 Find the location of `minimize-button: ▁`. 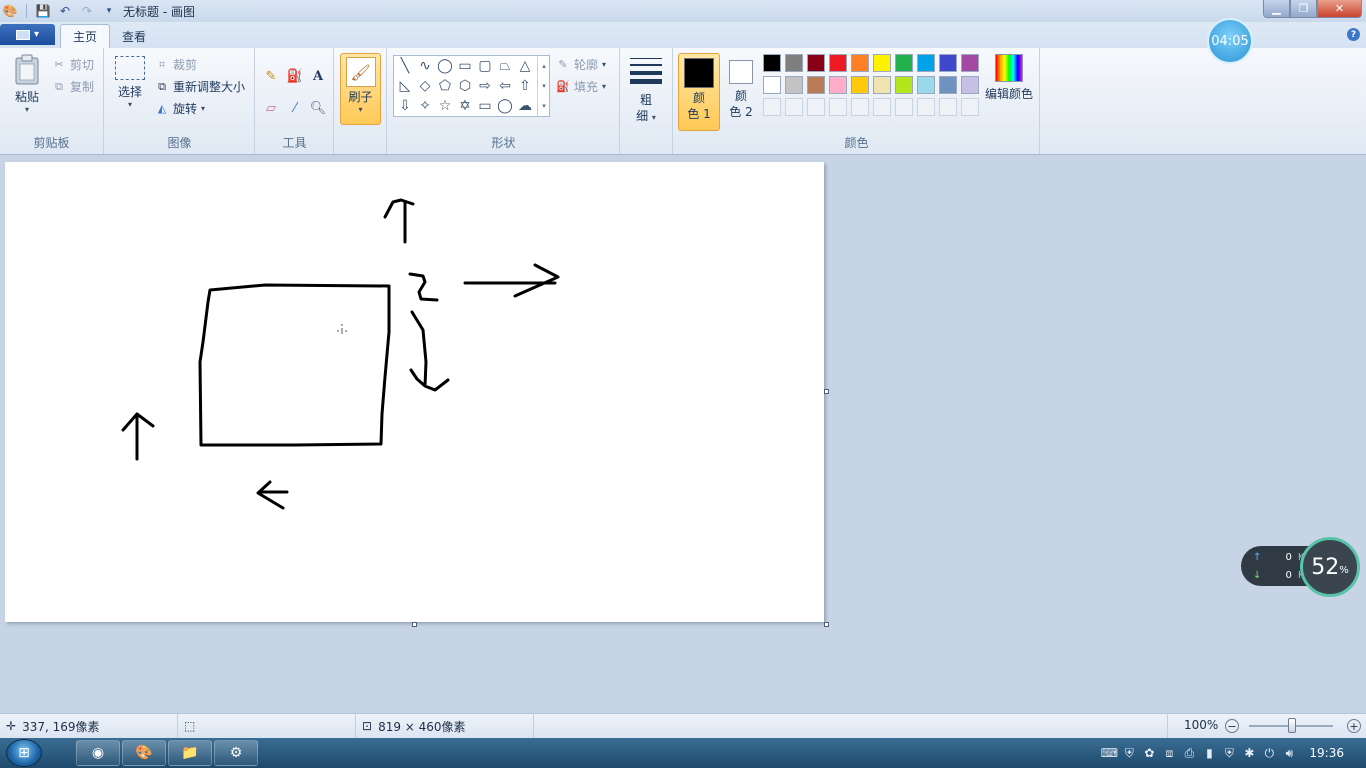

minimize-button: ▁ is located at coordinates (1276, 9).